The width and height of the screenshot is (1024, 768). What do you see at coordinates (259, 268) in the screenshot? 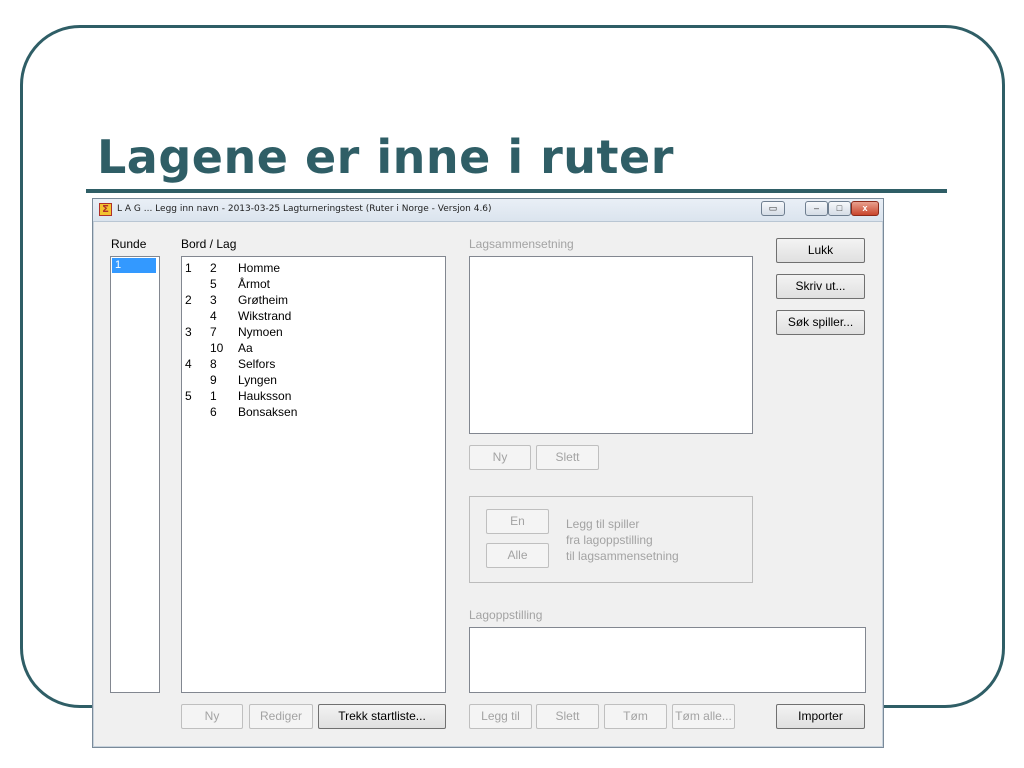
I see `lag-name: Homme` at bounding box center [259, 268].